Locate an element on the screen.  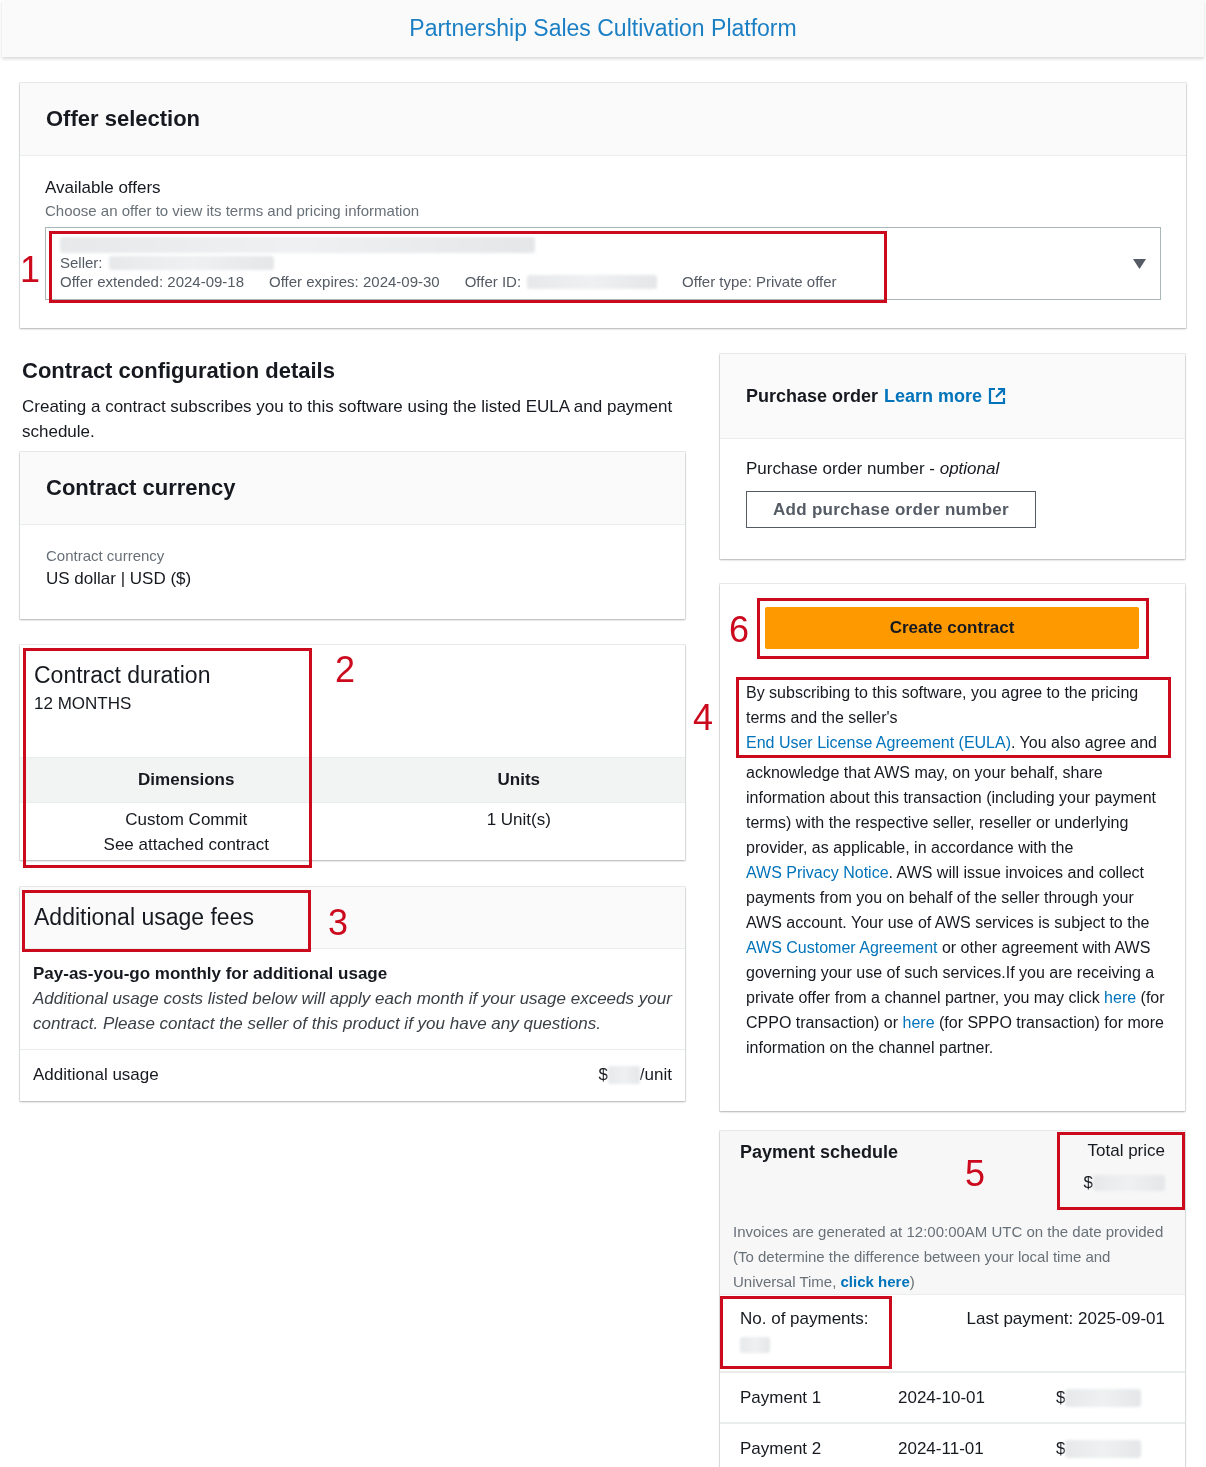
field-label: Available offers is located at coordinates (103, 188).